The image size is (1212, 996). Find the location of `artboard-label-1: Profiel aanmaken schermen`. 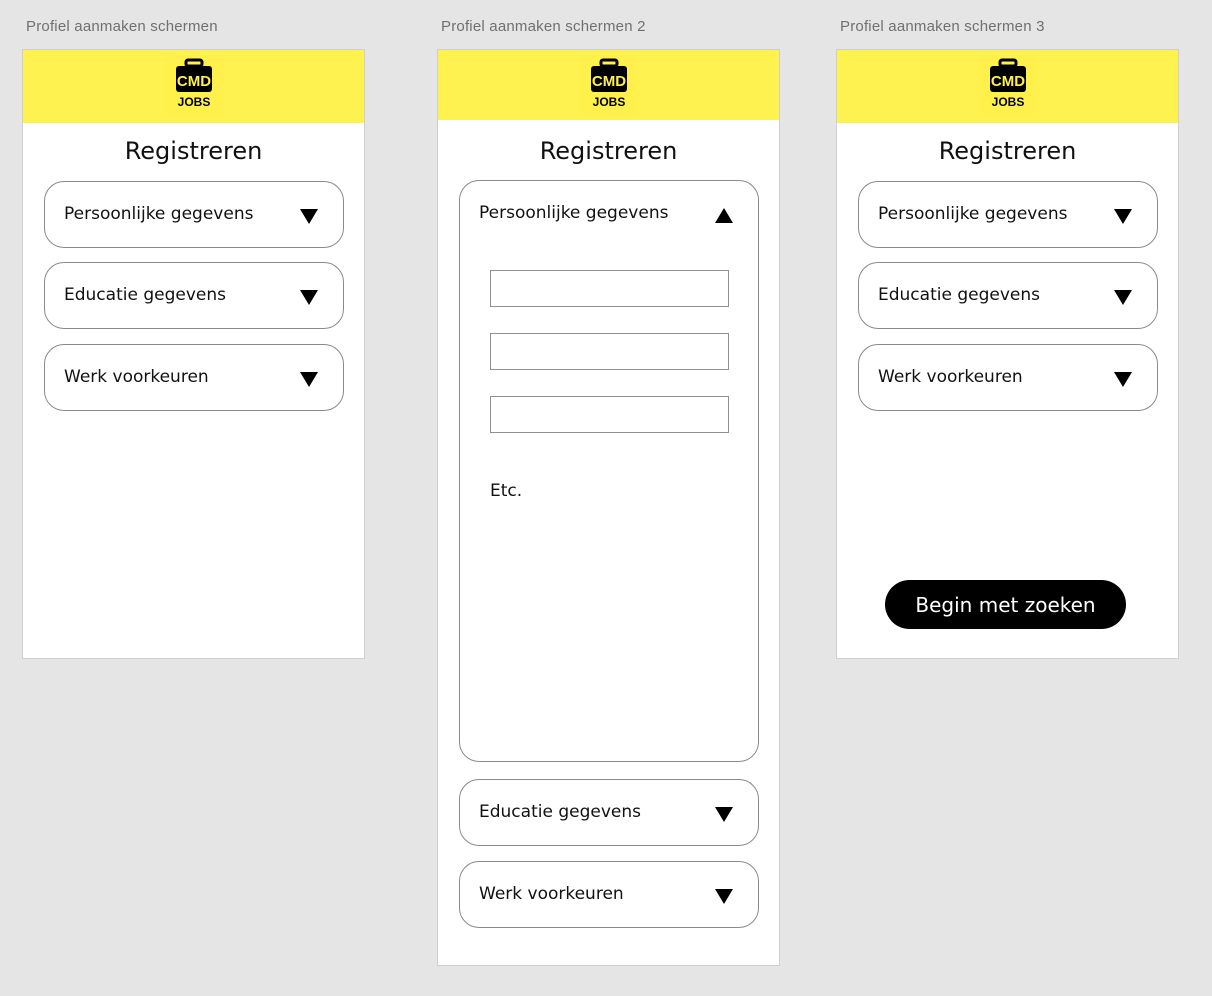

artboard-label-1: Profiel aanmaken schermen is located at coordinates (122, 26).